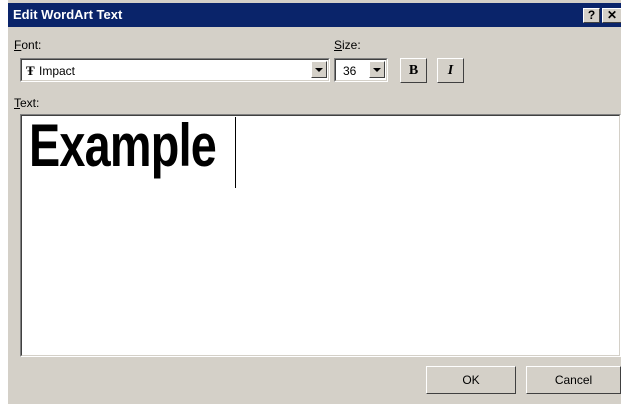 This screenshot has width=621, height=404. Describe the element at coordinates (314, 15) in the screenshot. I see `title-bar: Edit WordArt Text ? ✕` at that location.